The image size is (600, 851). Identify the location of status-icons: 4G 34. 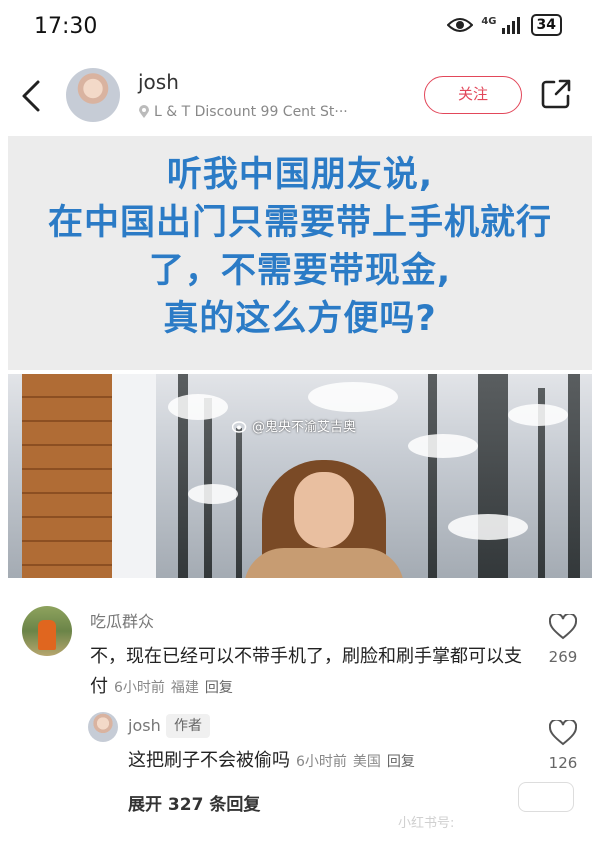
(504, 25).